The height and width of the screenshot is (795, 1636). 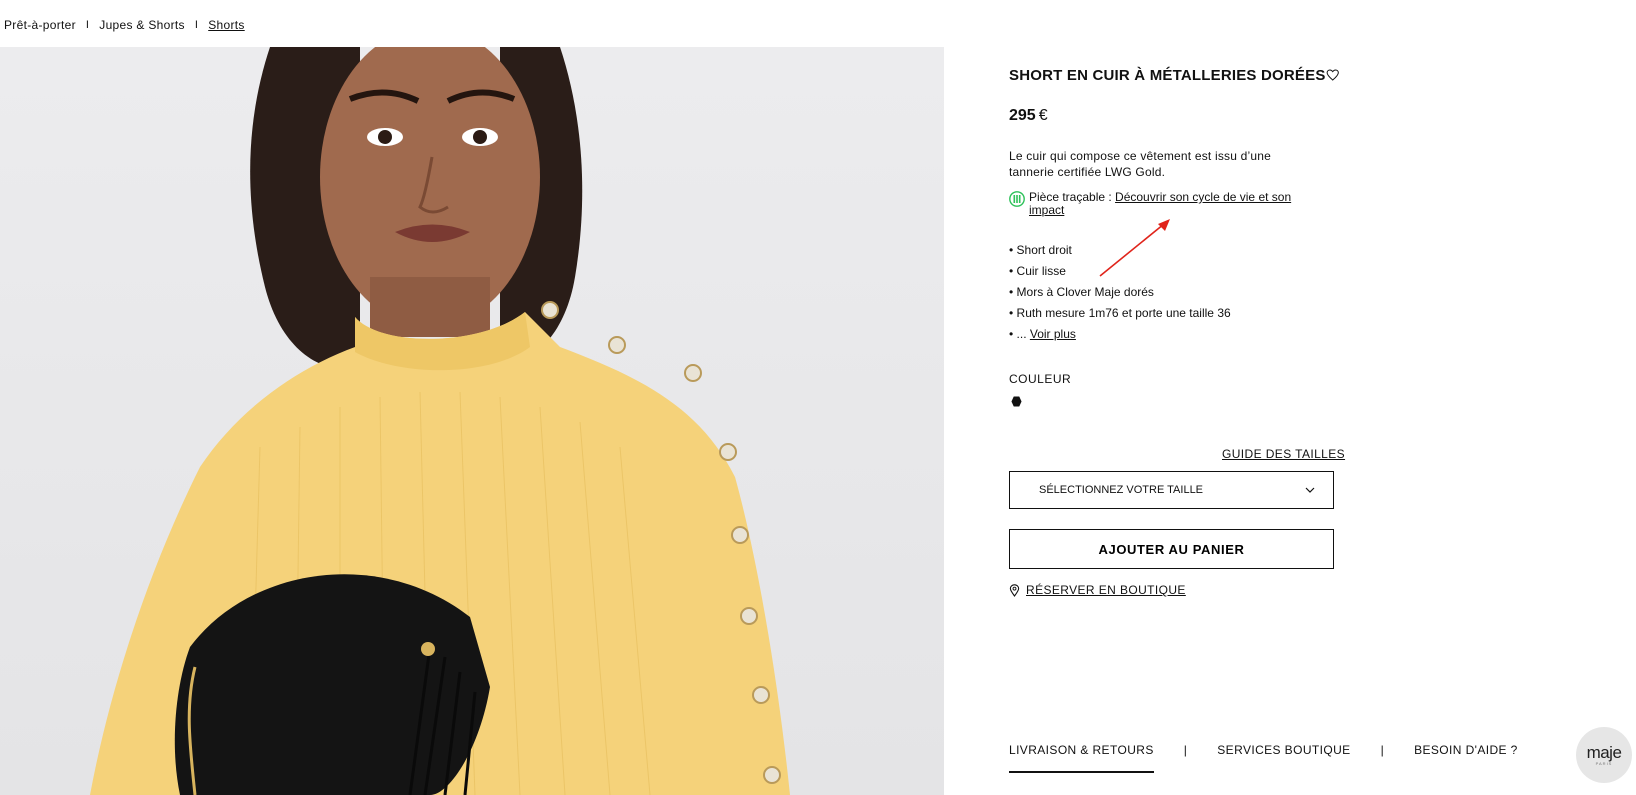 I want to click on size-select: SÉLECTIONNEZ VOTRE TAILLE, so click(x=1171, y=490).